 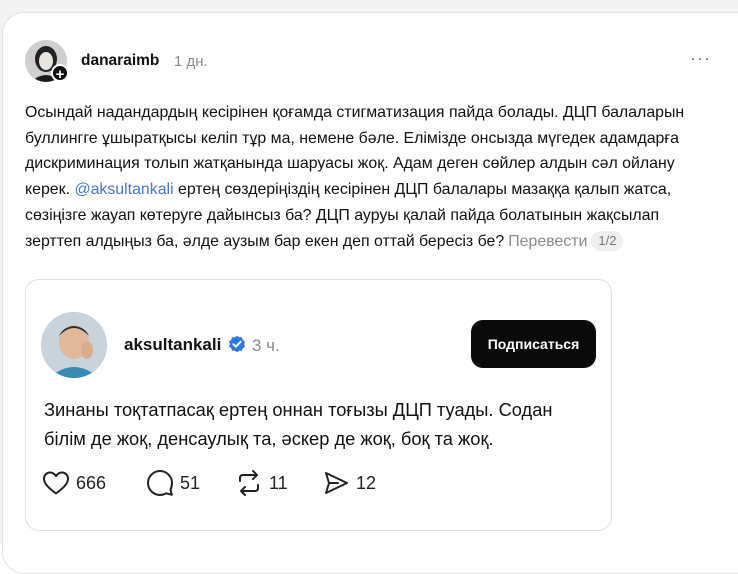 What do you see at coordinates (56, 483) in the screenshot?
I see `heart-icon` at bounding box center [56, 483].